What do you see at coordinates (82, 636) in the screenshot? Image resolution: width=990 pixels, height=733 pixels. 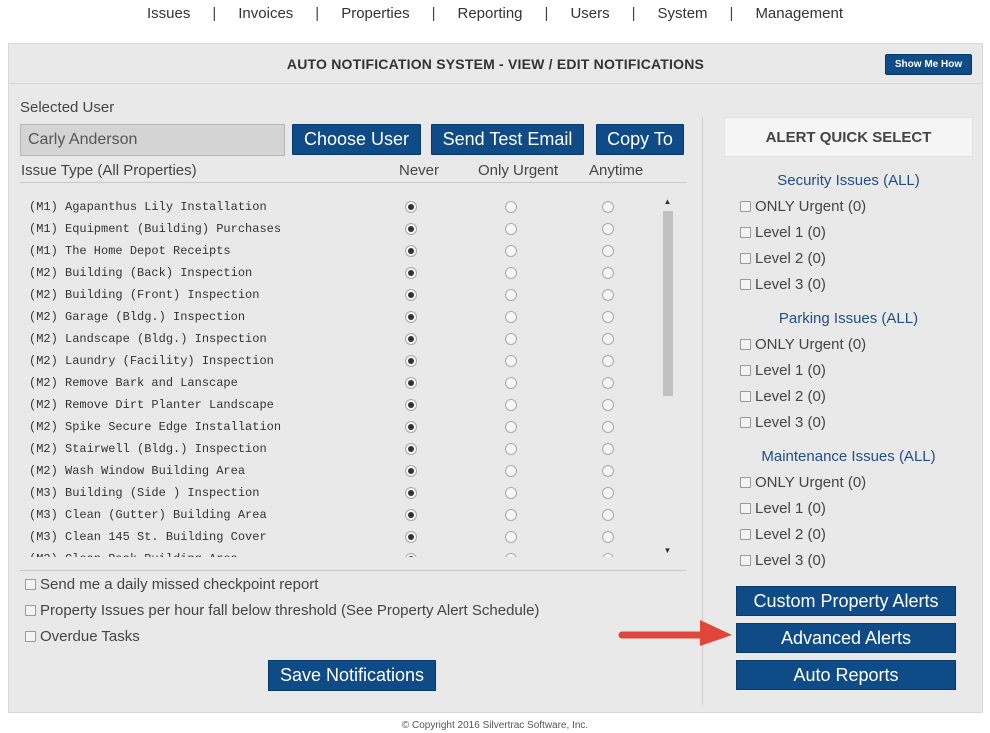 I see `overdue-tasks-option: Overdue Tasks` at bounding box center [82, 636].